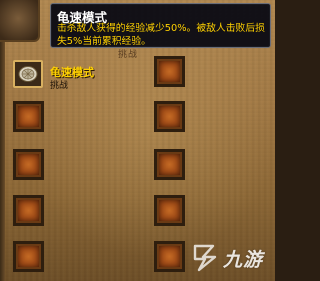  I want to click on turtle-shell-icon, so click(28, 74).